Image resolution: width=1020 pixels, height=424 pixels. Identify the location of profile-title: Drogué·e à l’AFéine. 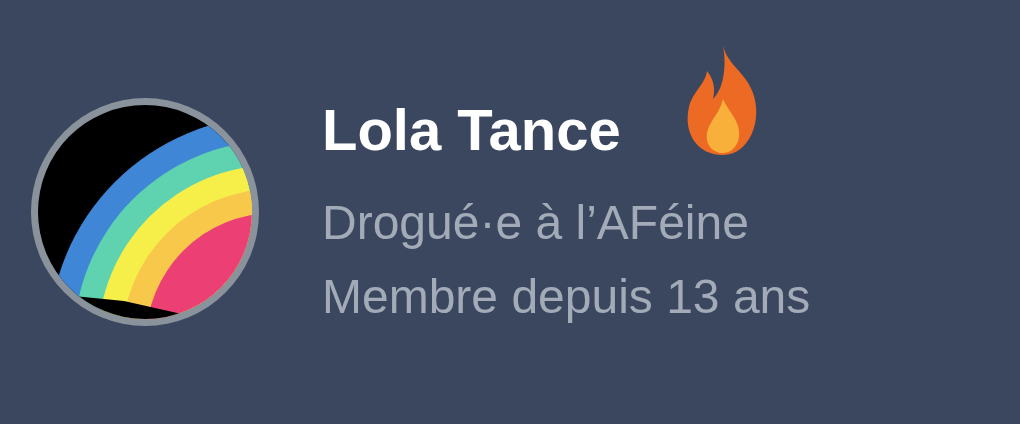
(536, 223).